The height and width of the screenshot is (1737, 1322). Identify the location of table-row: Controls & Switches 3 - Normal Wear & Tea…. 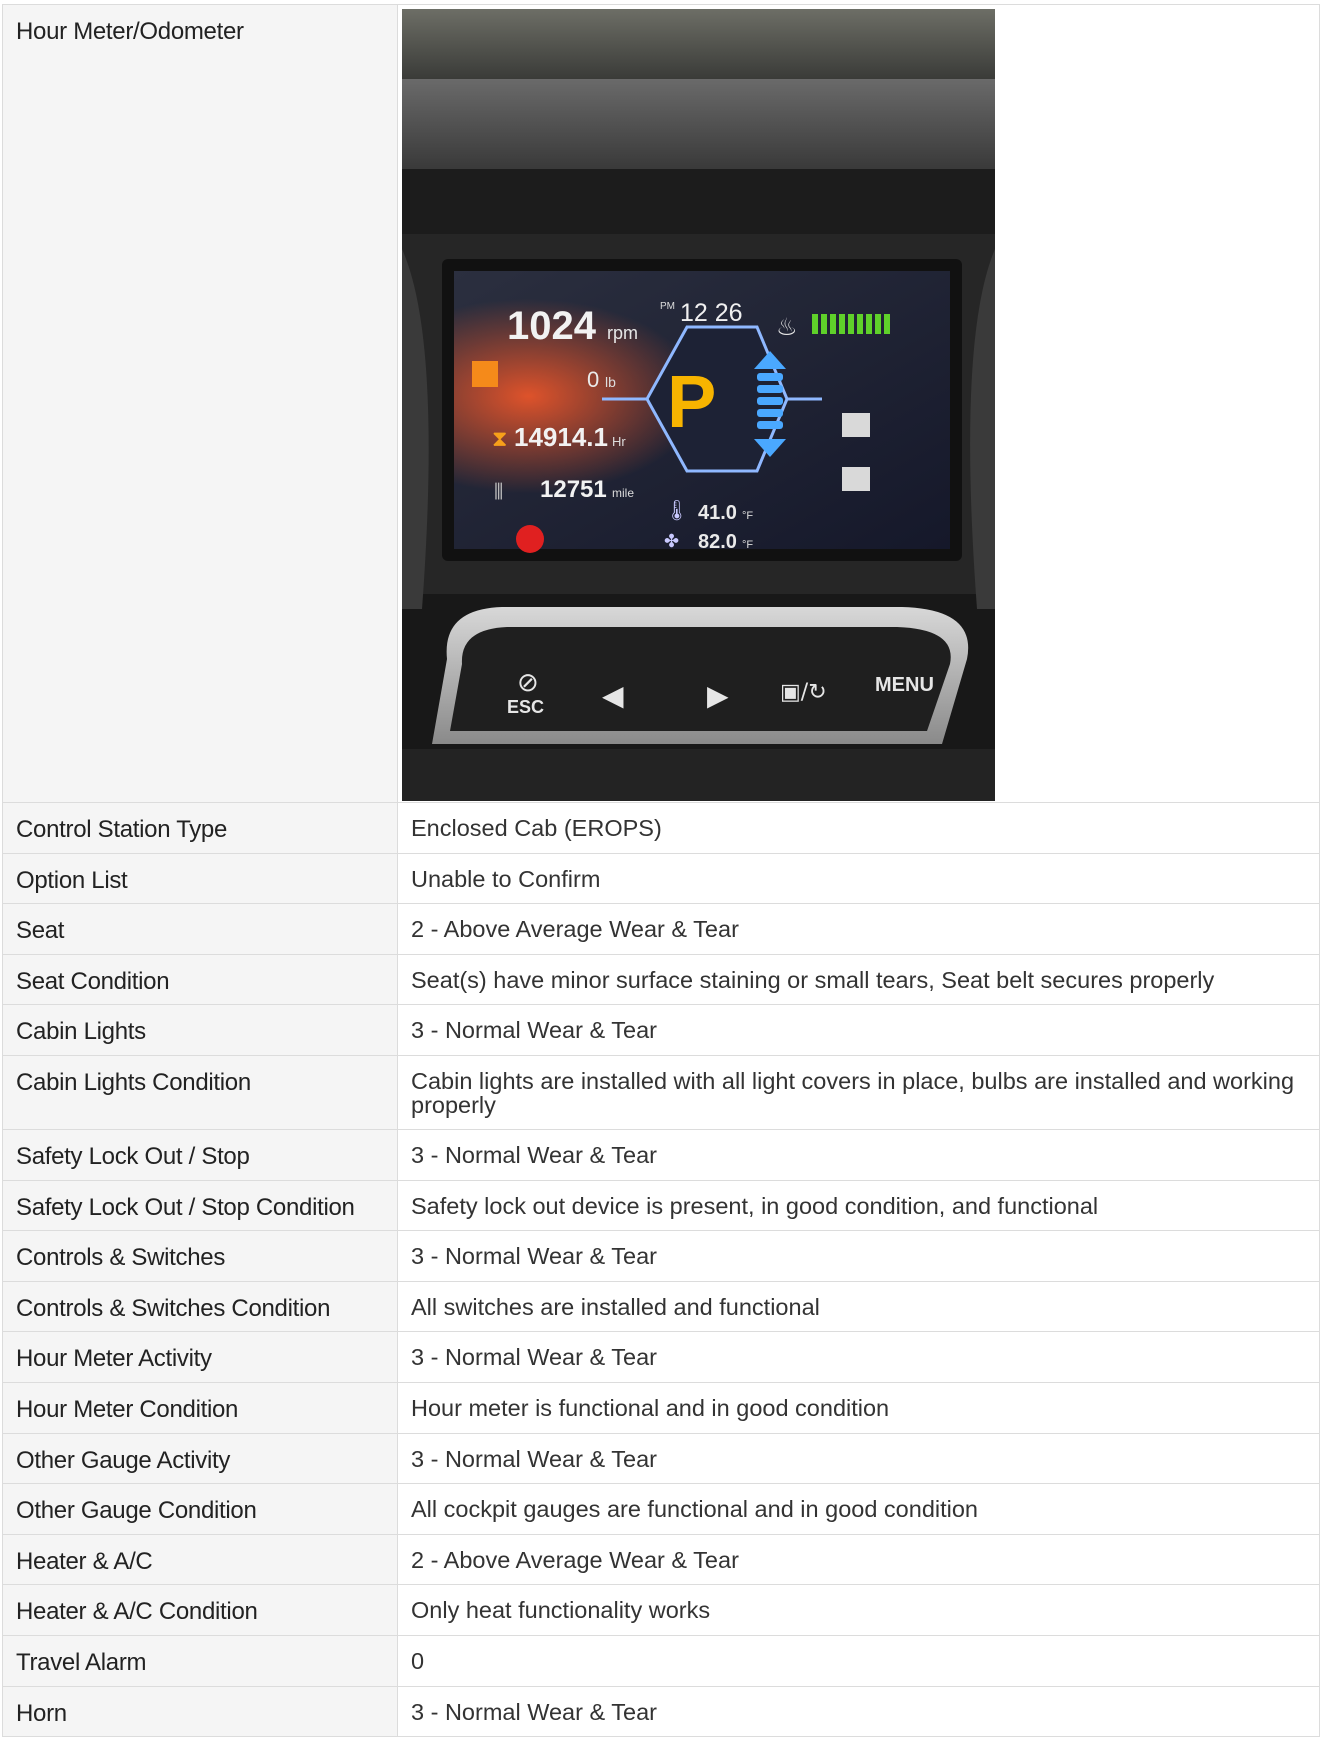
(661, 1256).